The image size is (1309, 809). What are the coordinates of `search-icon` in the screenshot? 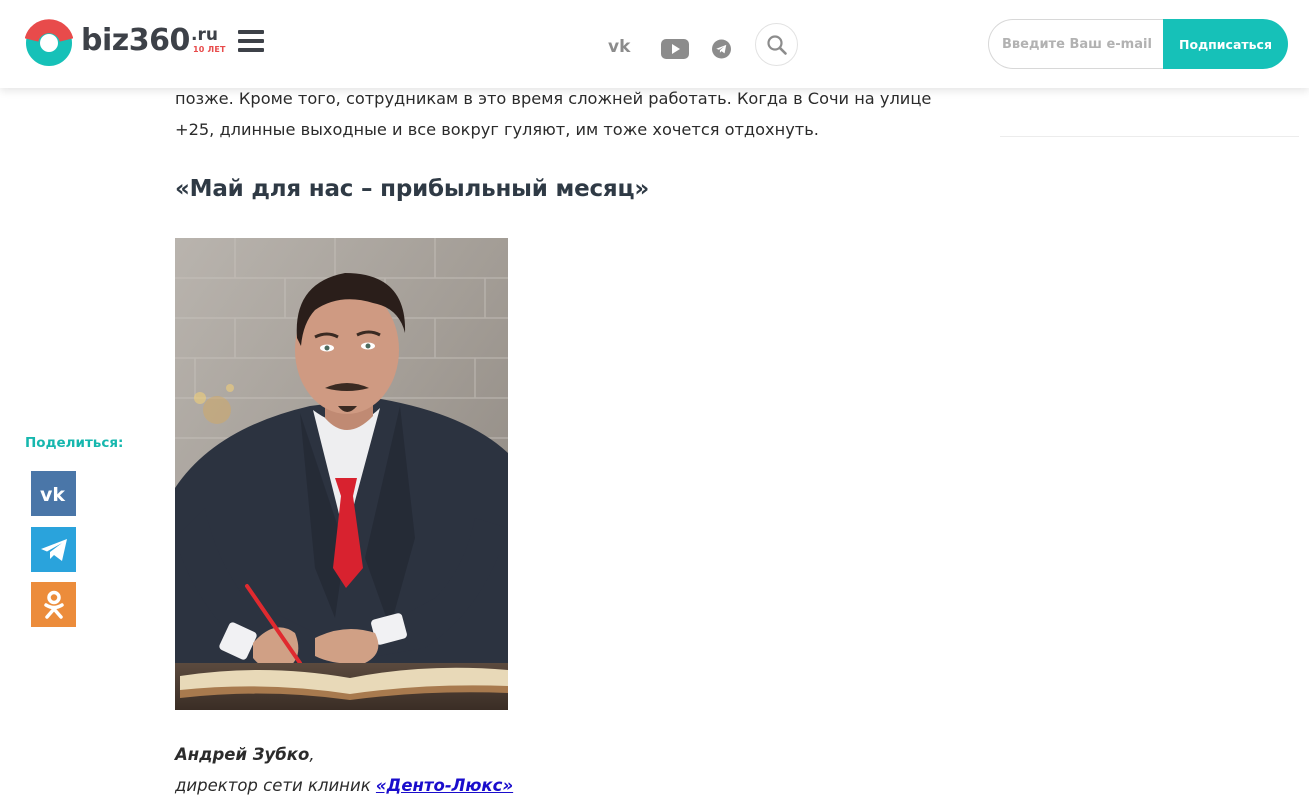 It's located at (777, 45).